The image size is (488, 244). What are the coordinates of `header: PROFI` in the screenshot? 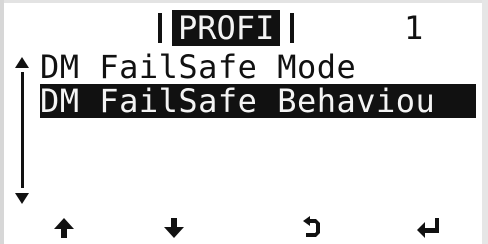 It's located at (226, 28).